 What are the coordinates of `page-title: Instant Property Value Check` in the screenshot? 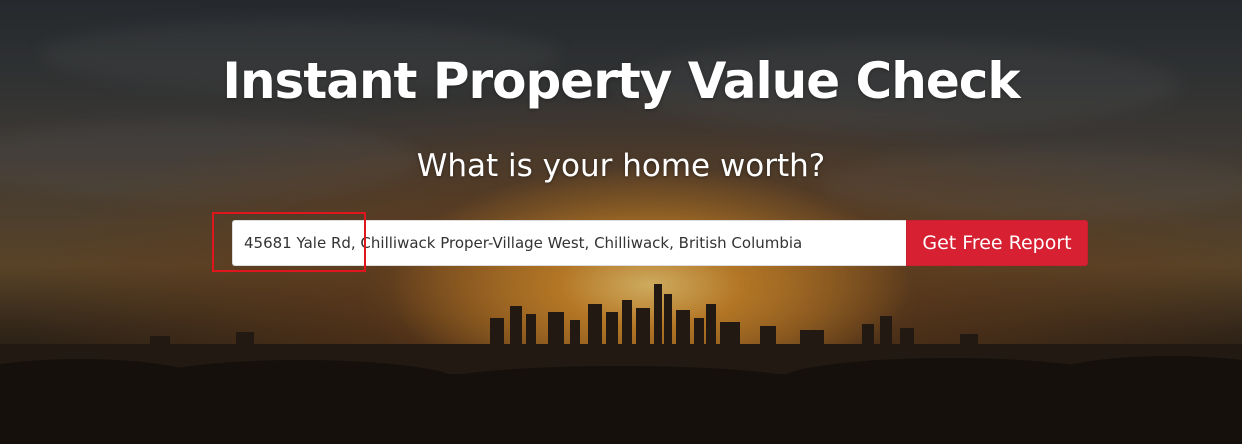 It's located at (621, 81).